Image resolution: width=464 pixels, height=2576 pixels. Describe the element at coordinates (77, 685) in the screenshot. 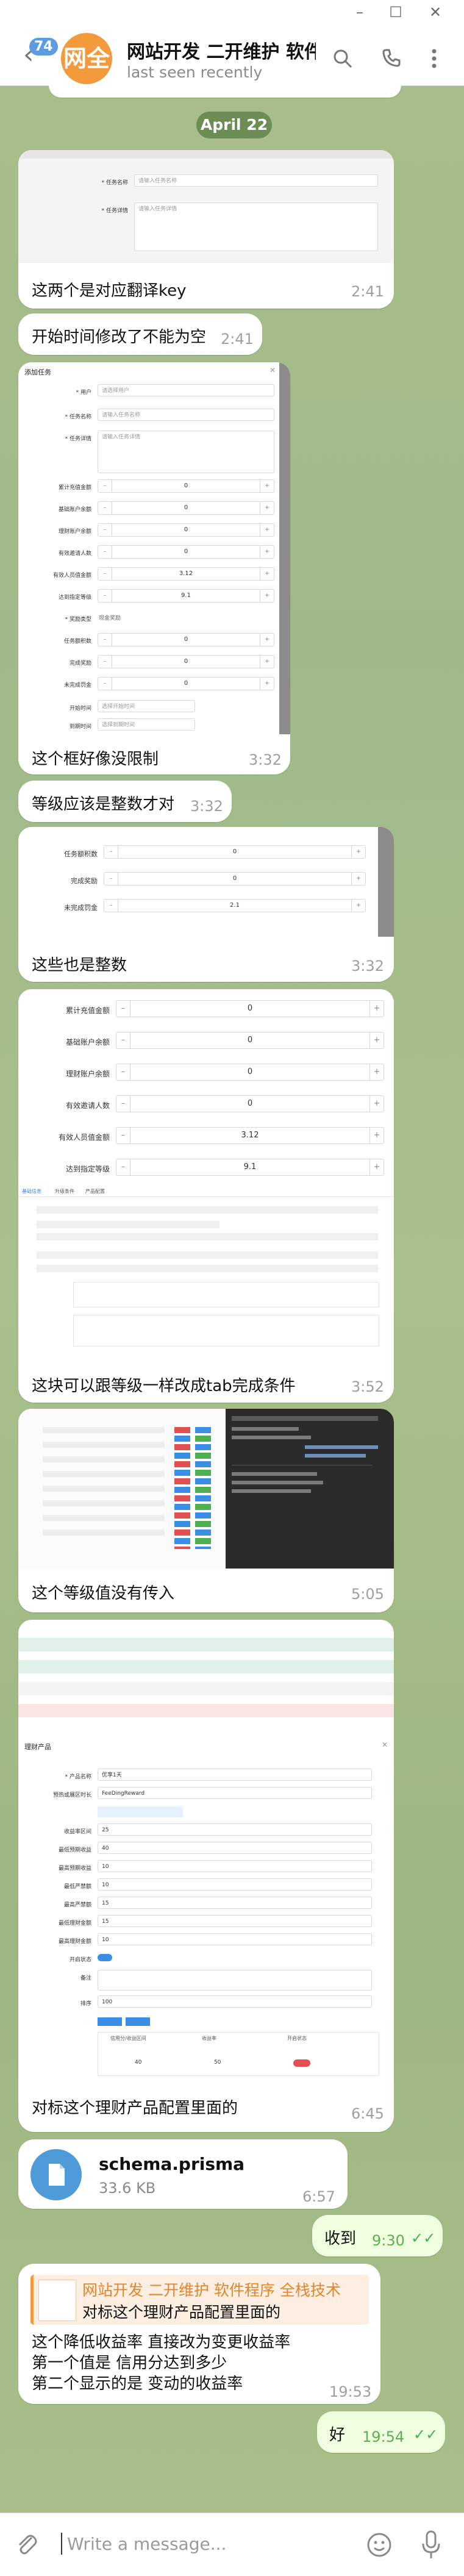

I see `form-label: 未完成罚金` at that location.